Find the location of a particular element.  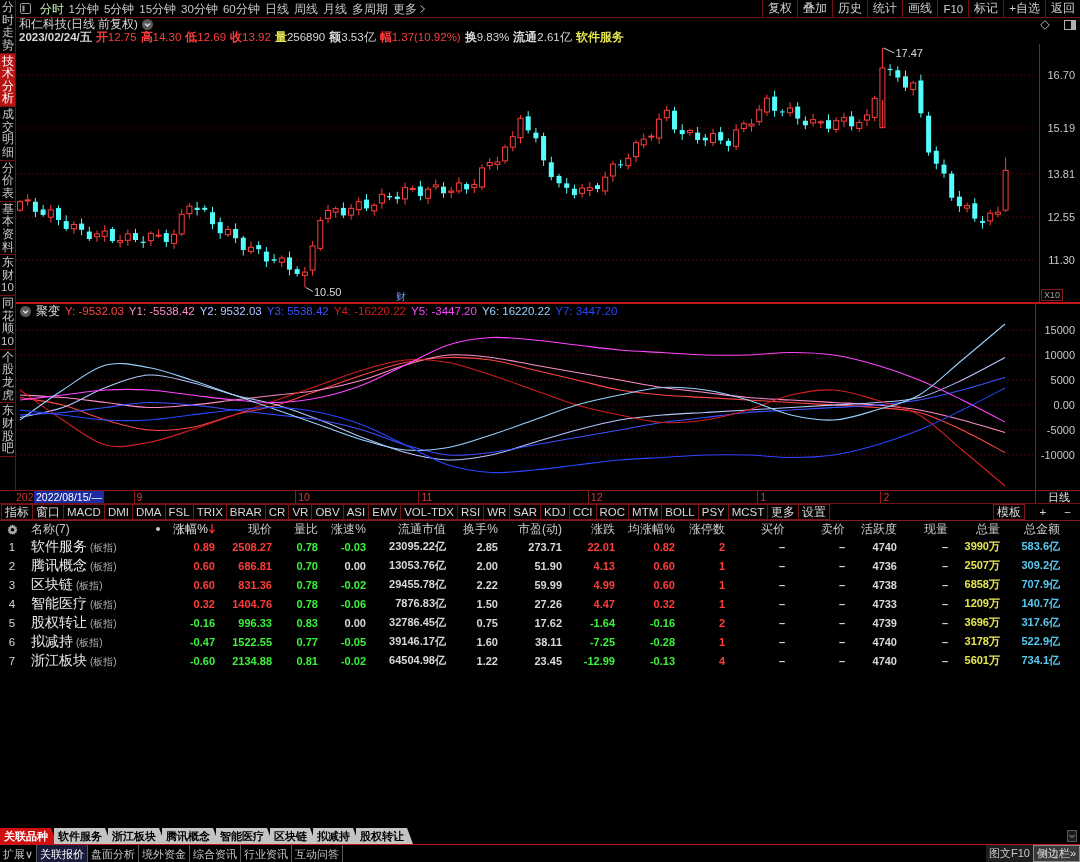

sector-name: 区块链 is located at coordinates (52, 584).